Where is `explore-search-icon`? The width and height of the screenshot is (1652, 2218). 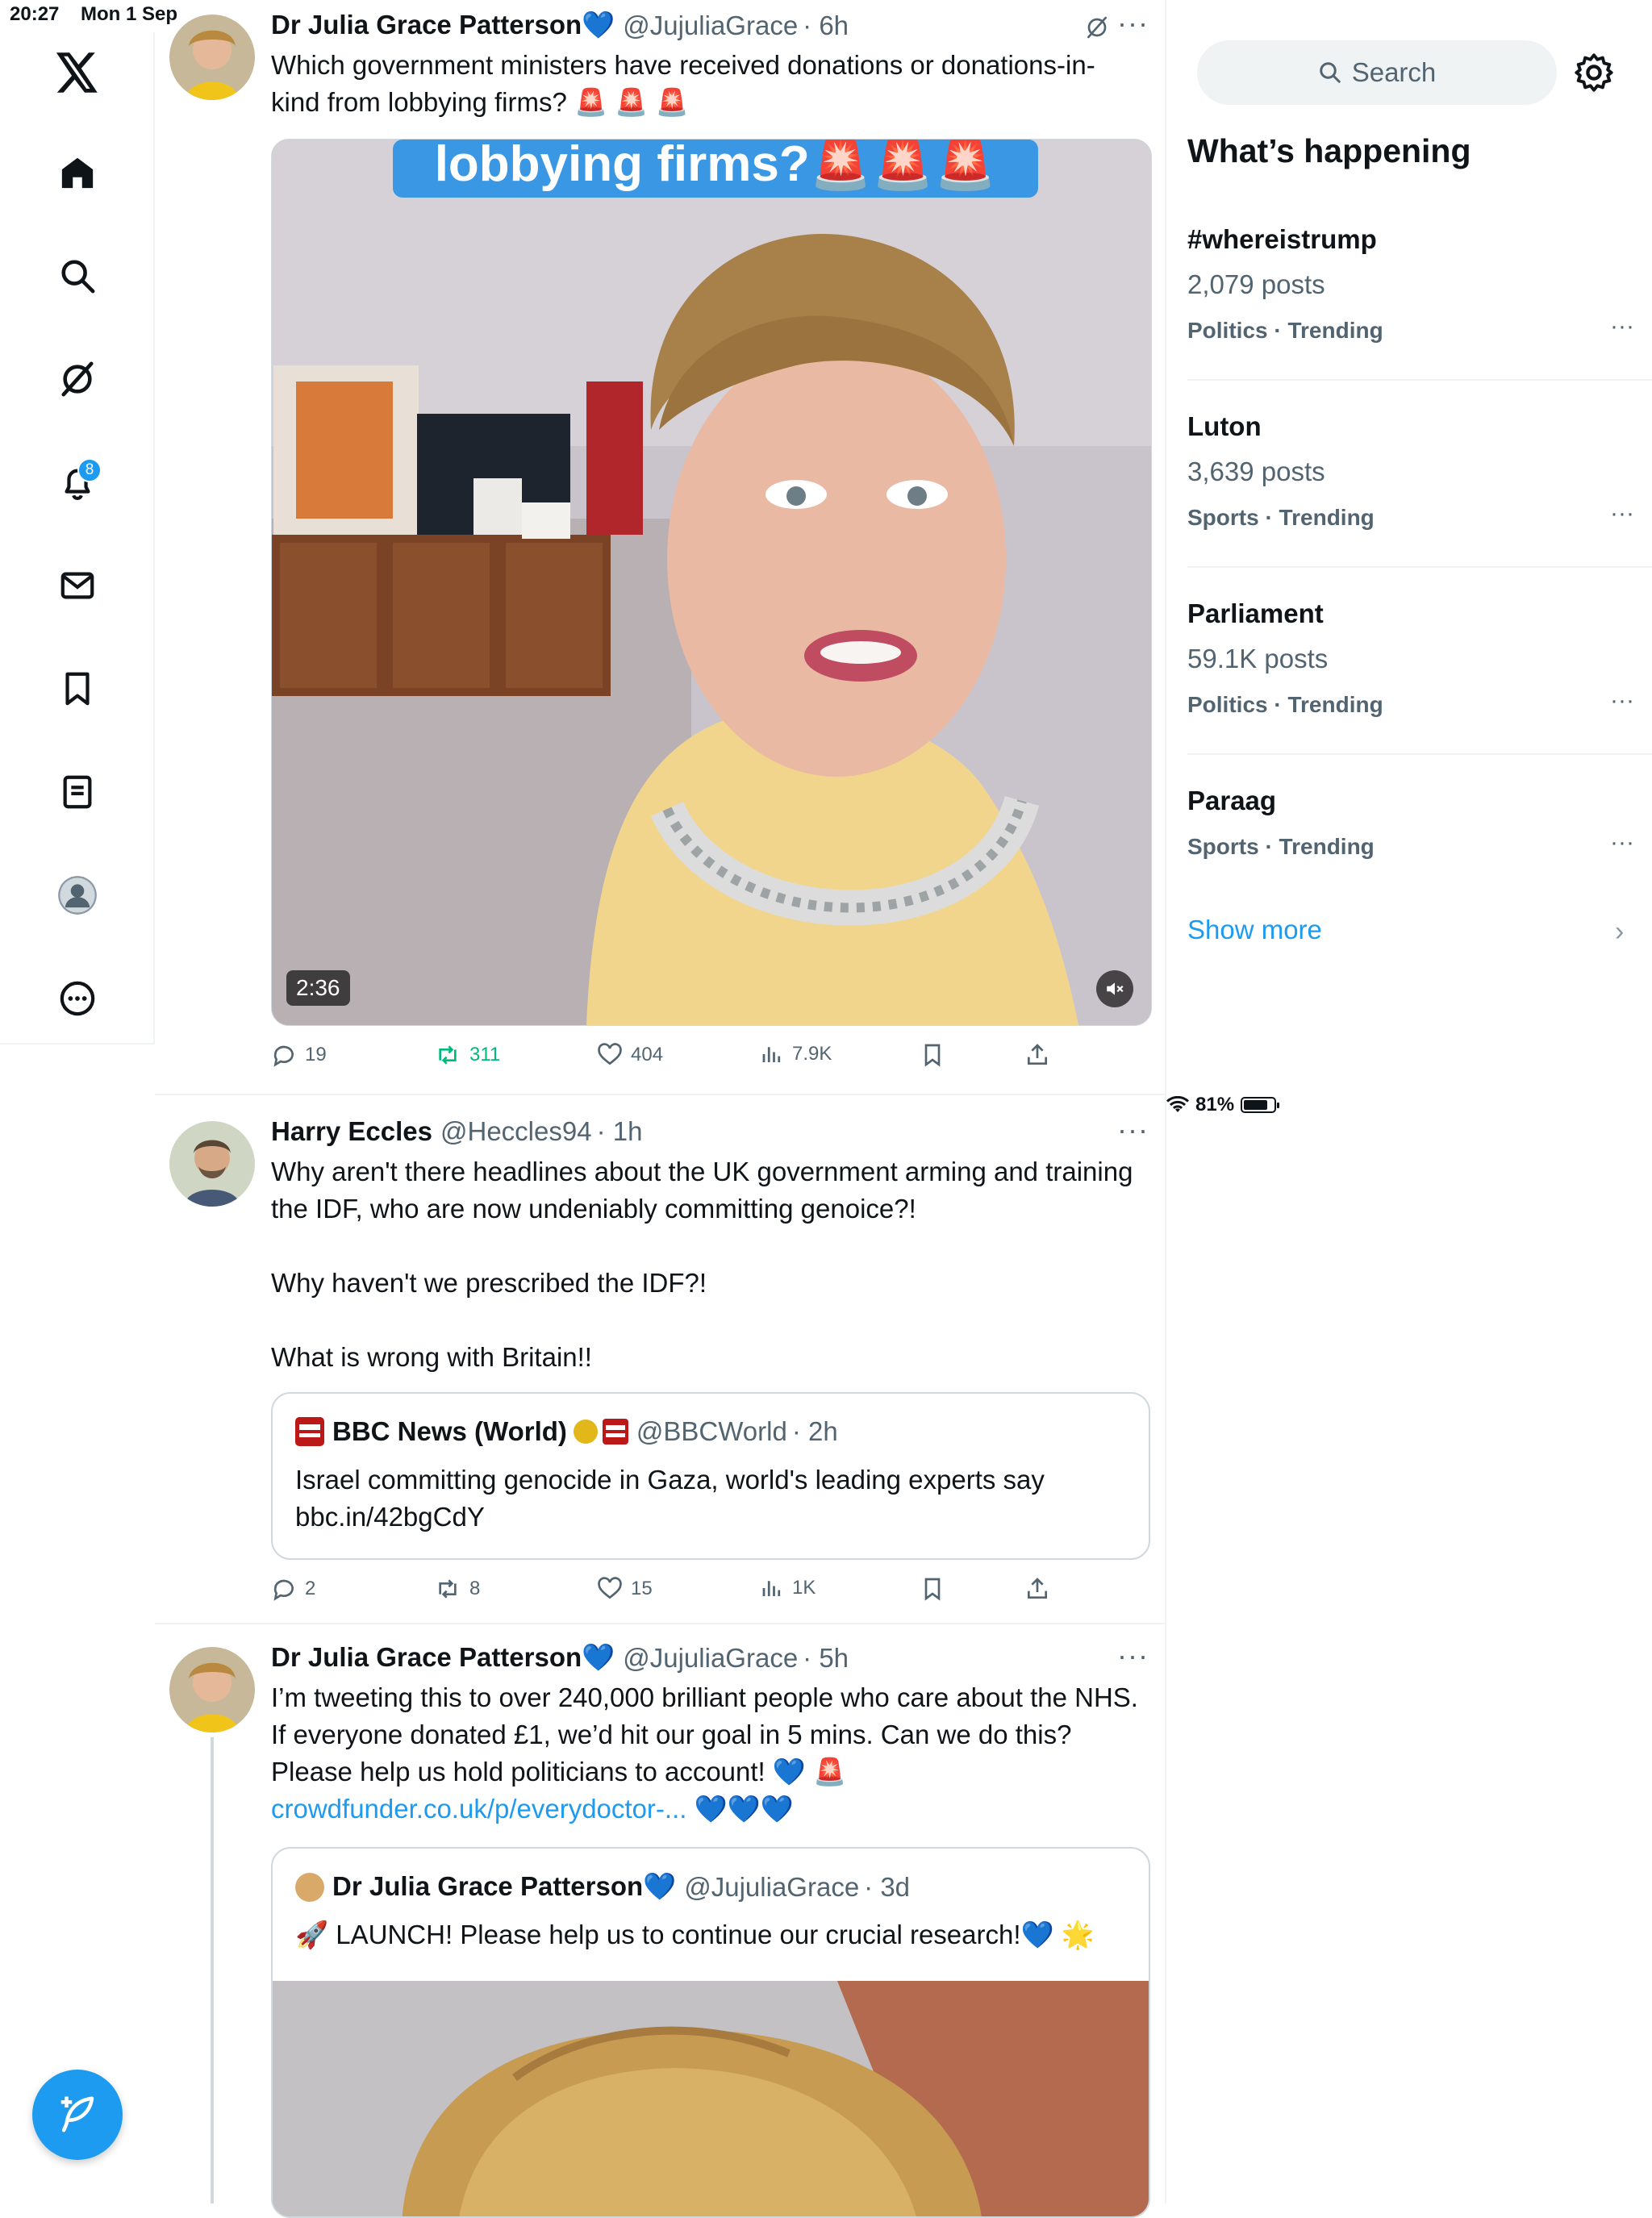
explore-search-icon is located at coordinates (77, 276).